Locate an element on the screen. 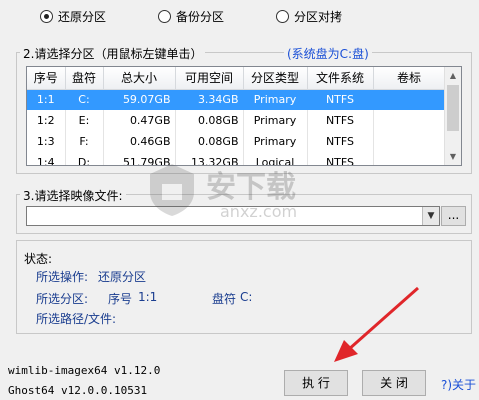 This screenshot has width=479, height=400. image-section-title: 3.请选择映像文件: is located at coordinates (73, 195).